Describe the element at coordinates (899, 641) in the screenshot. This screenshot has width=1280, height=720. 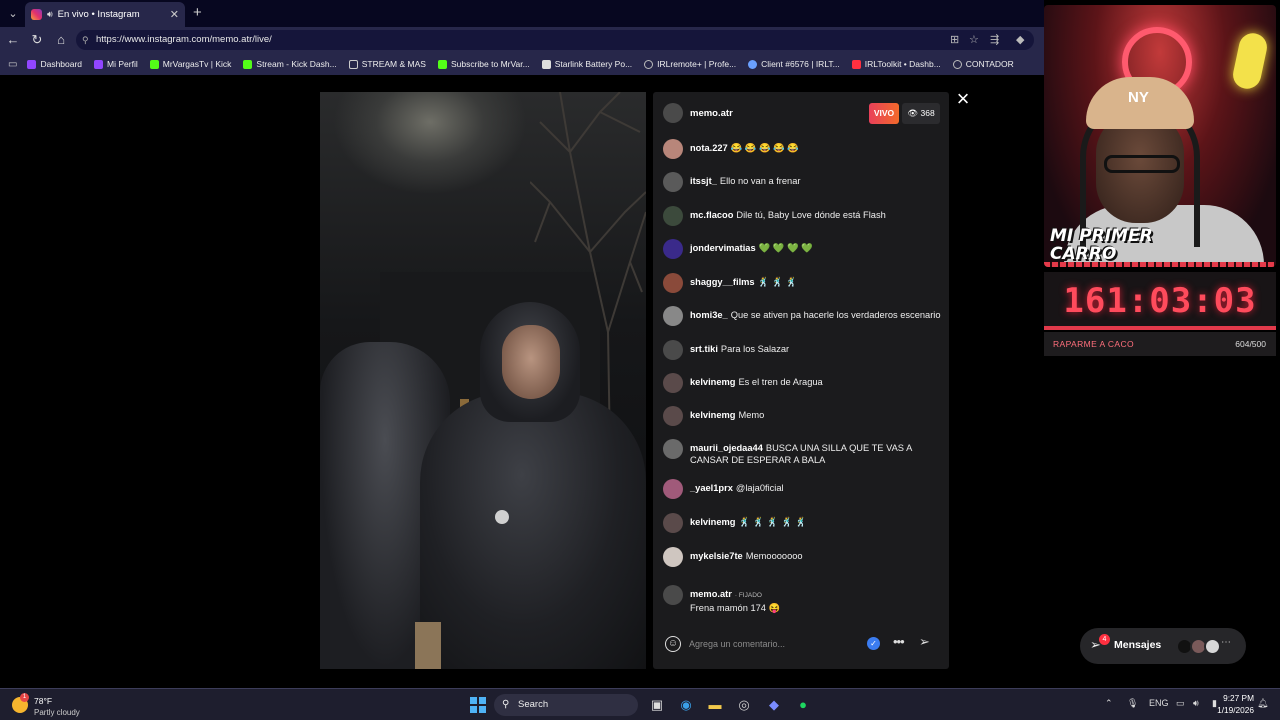
I see `more-options-icon: •••` at that location.